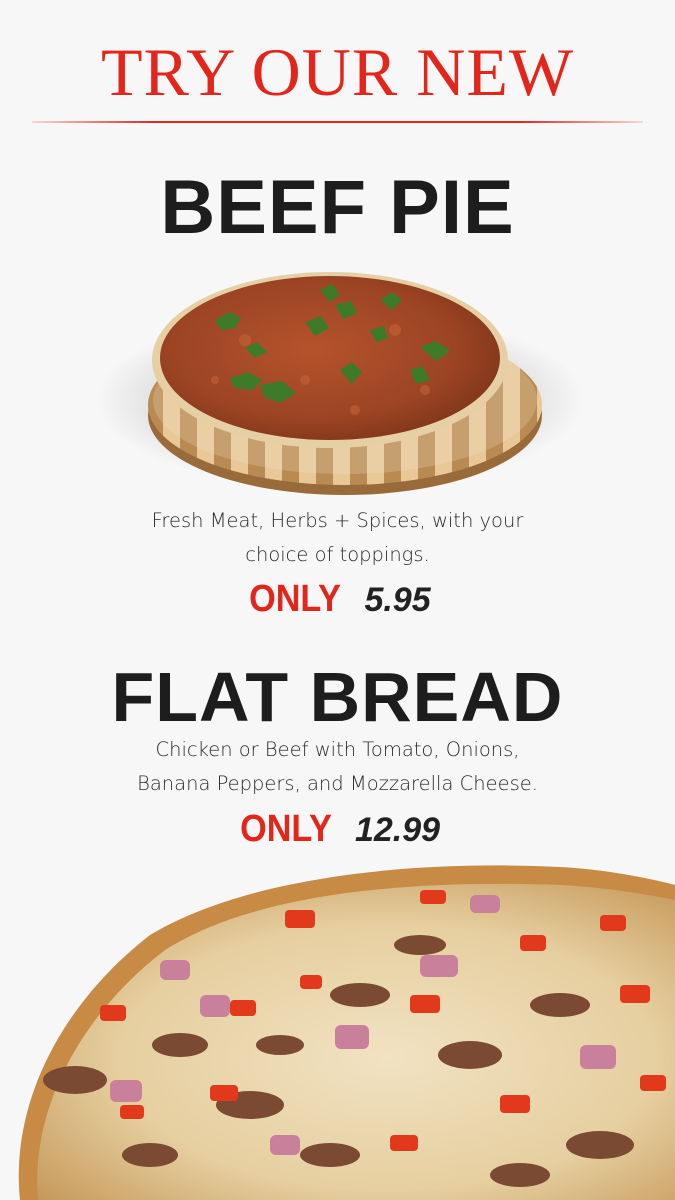 The image size is (675, 1200). What do you see at coordinates (337, 207) in the screenshot?
I see `beef-pie-title: BEEF PIE` at bounding box center [337, 207].